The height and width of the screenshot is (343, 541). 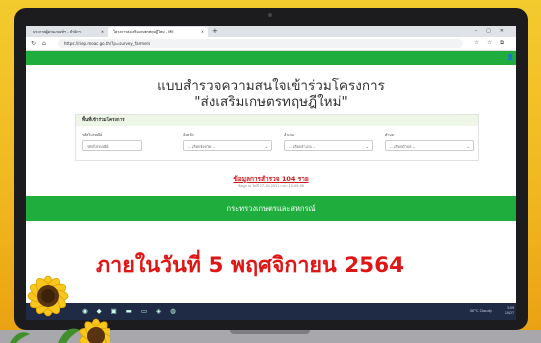 I want to click on clock-date: 10/27, so click(x=509, y=313).